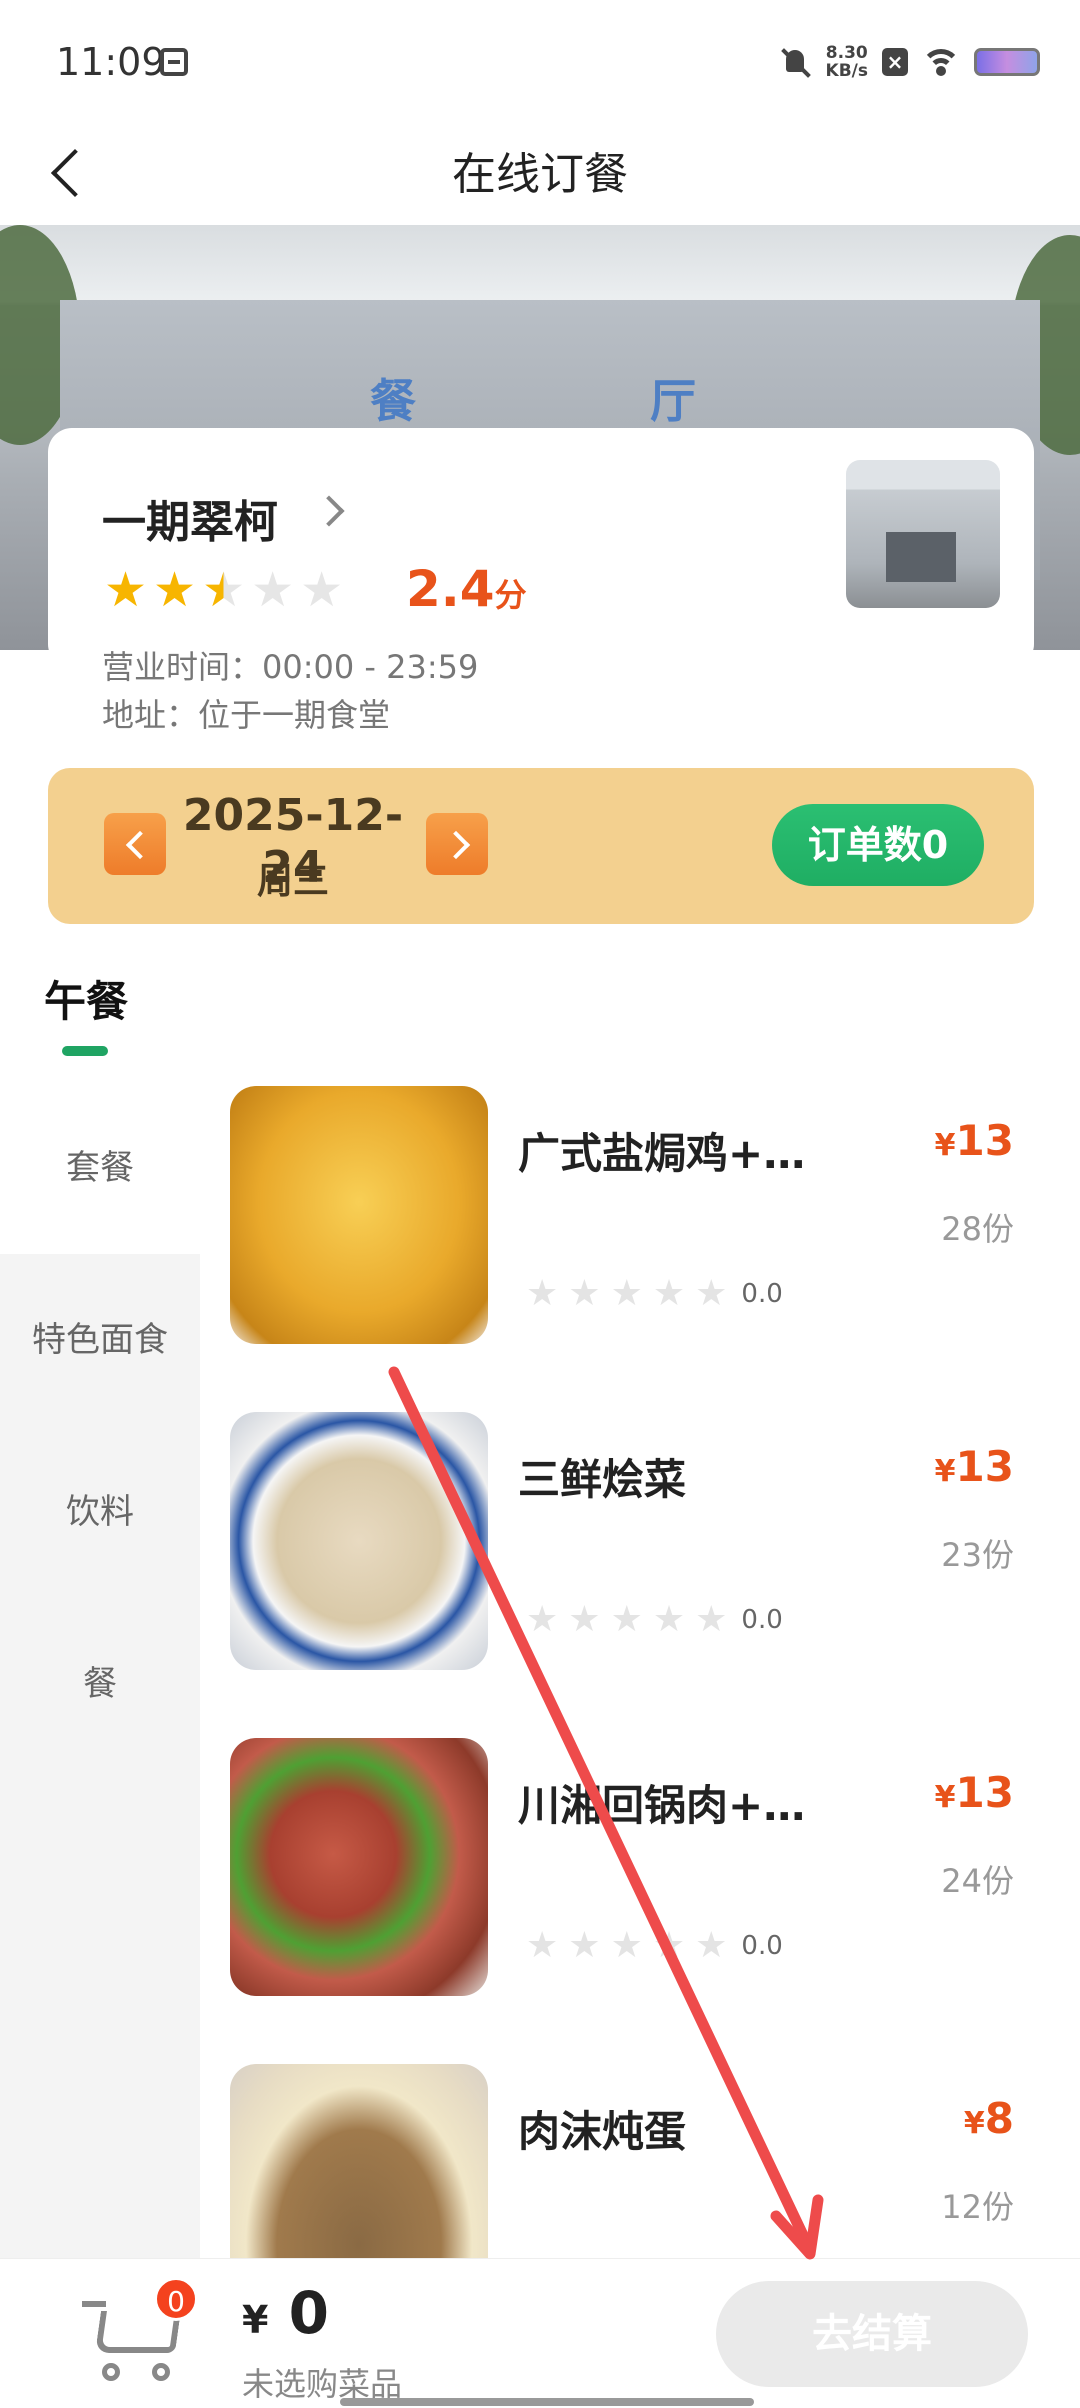  Describe the element at coordinates (921, 557) in the screenshot. I see `store-thumbnail-door` at that location.